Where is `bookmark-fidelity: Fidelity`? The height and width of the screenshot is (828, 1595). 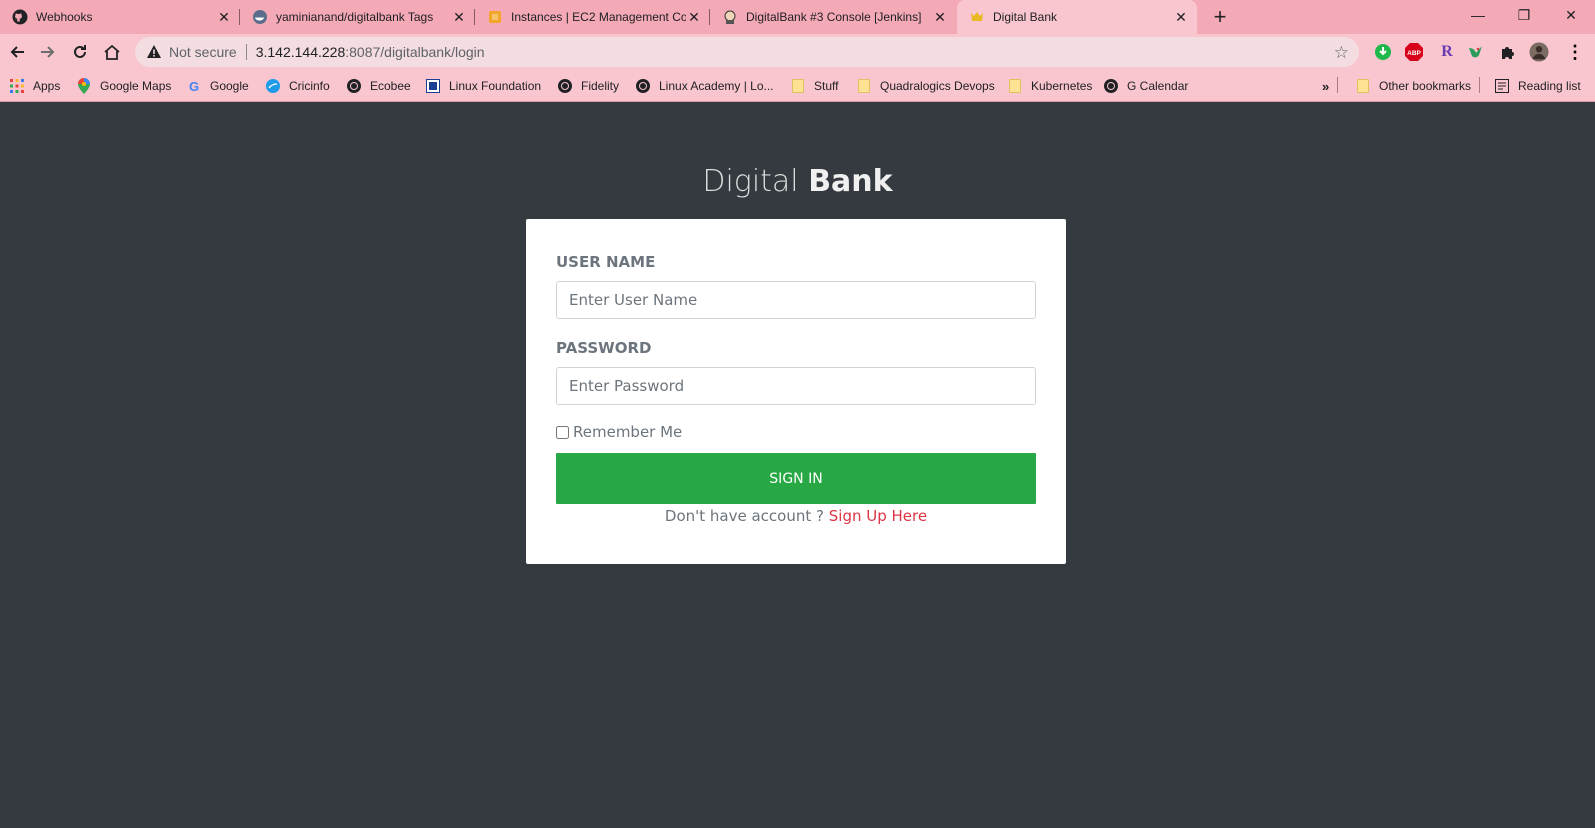 bookmark-fidelity: Fidelity is located at coordinates (588, 86).